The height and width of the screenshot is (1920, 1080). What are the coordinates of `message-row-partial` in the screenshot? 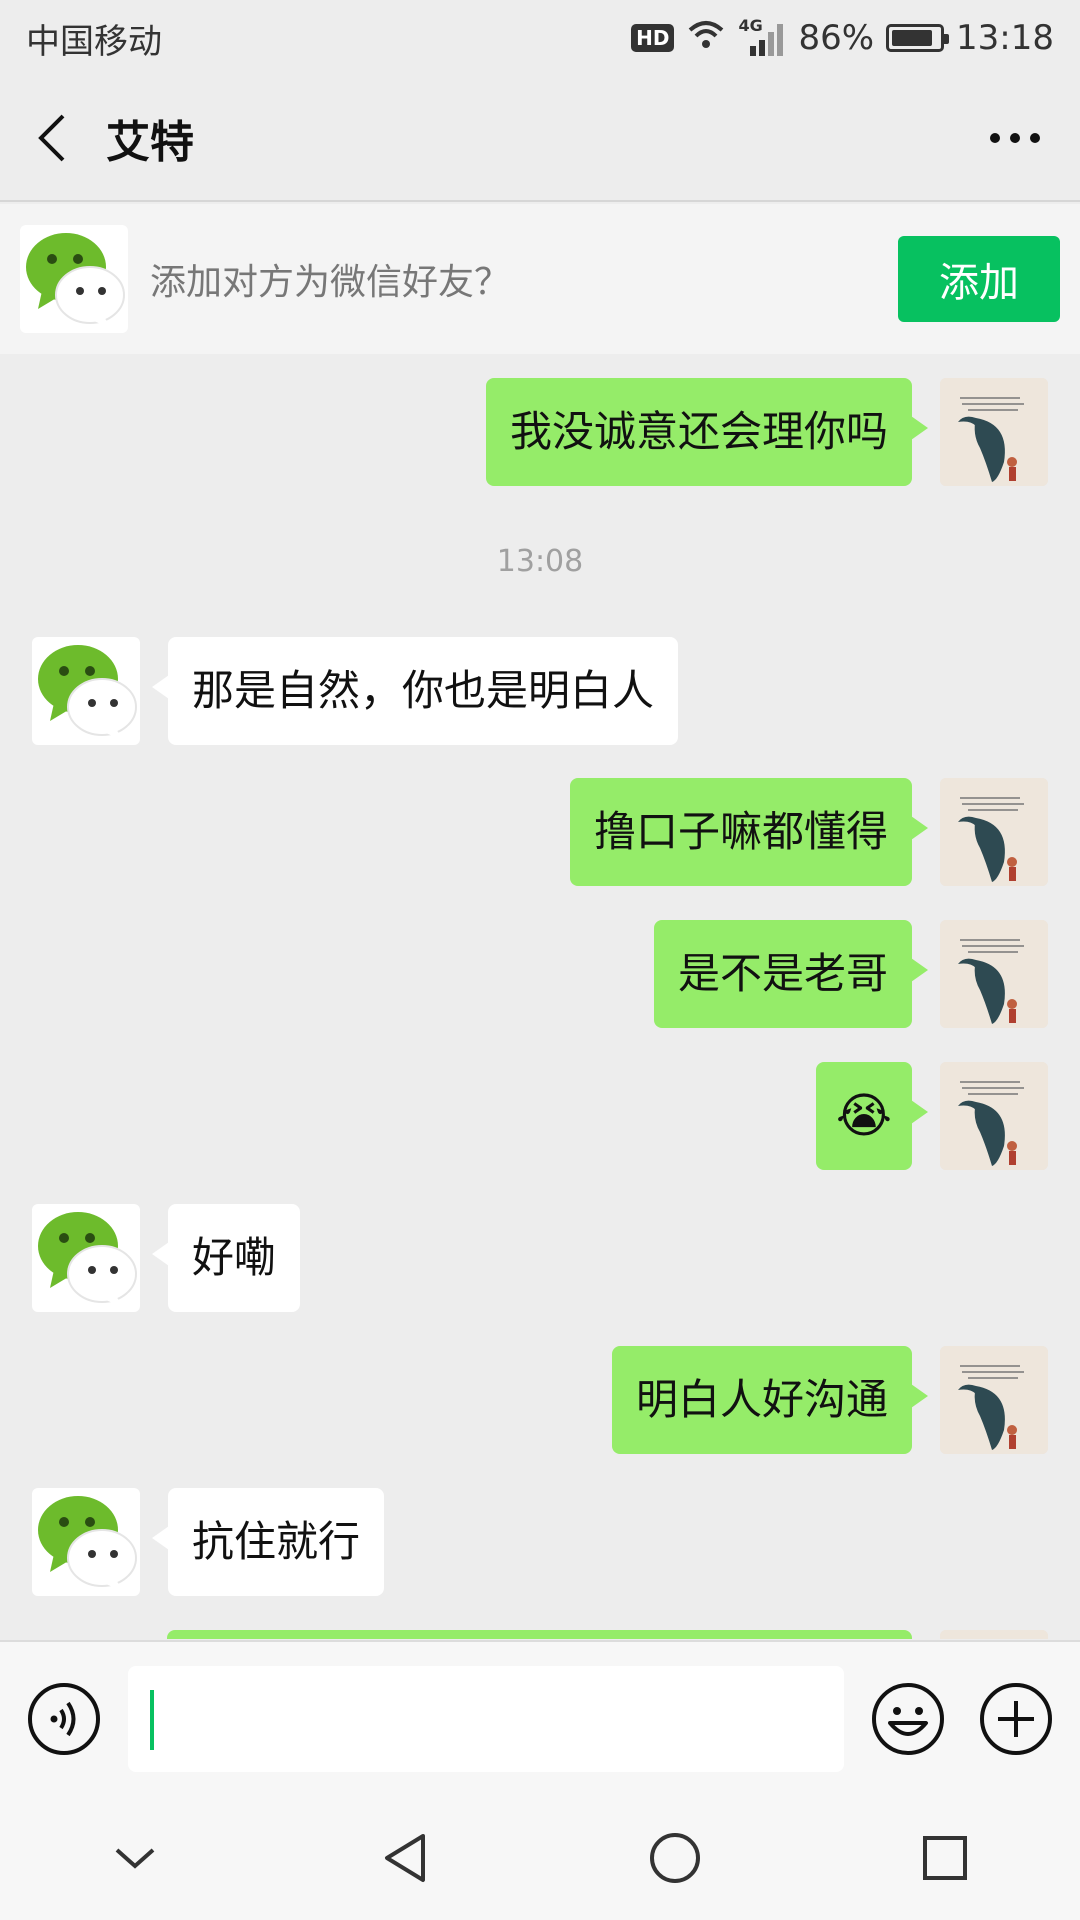 It's located at (540, 1634).